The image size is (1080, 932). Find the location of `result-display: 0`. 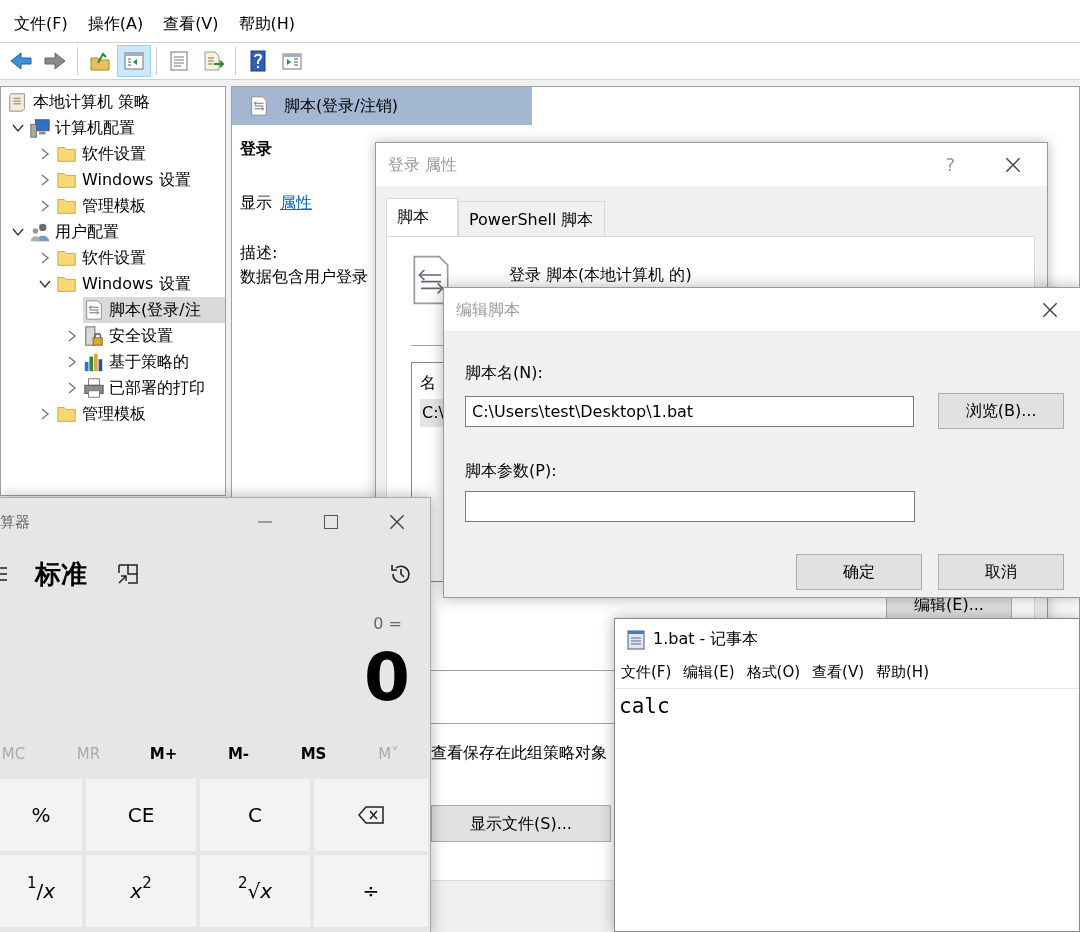

result-display: 0 is located at coordinates (387, 678).